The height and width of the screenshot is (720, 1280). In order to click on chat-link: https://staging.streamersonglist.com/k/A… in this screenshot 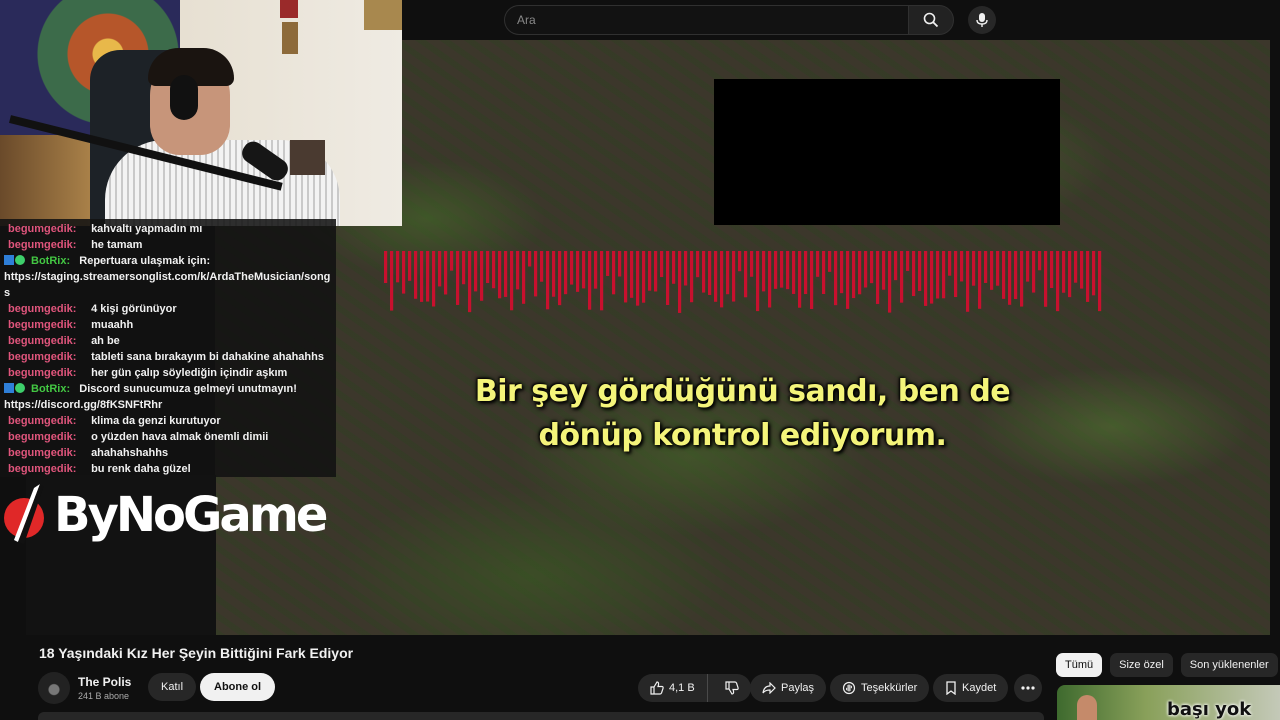, I will do `click(168, 285)`.